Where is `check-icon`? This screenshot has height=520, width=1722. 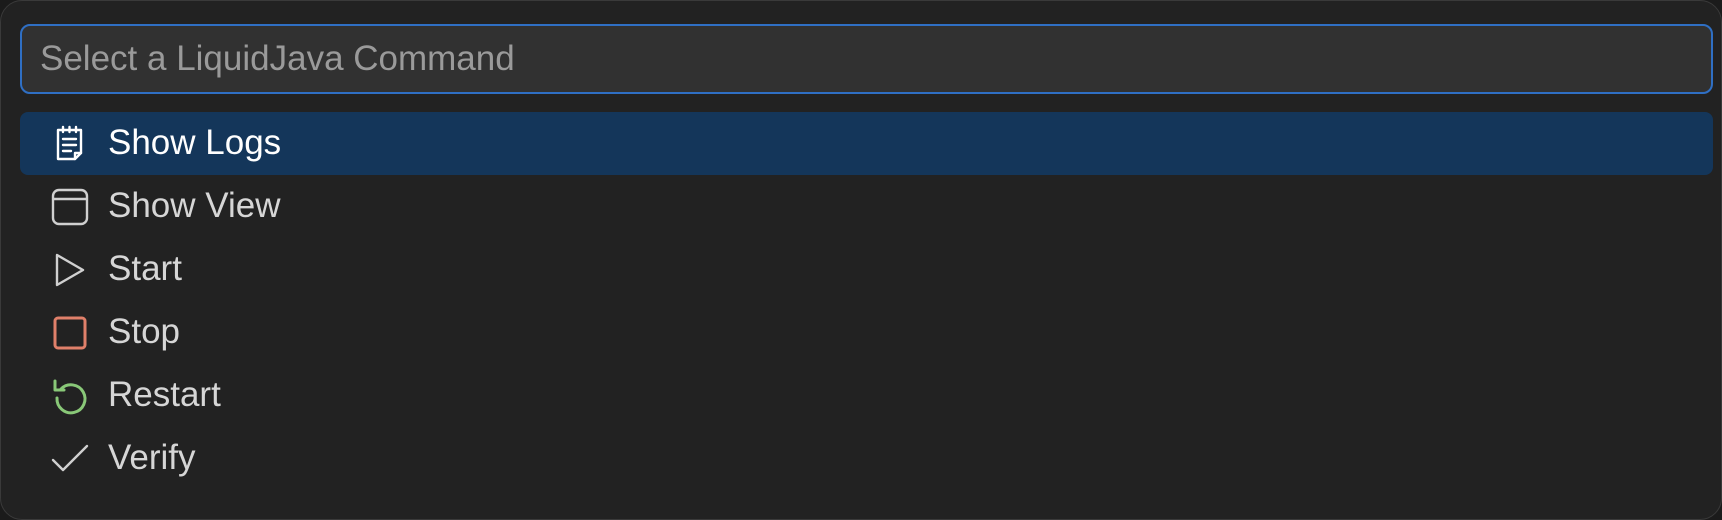 check-icon is located at coordinates (70, 459).